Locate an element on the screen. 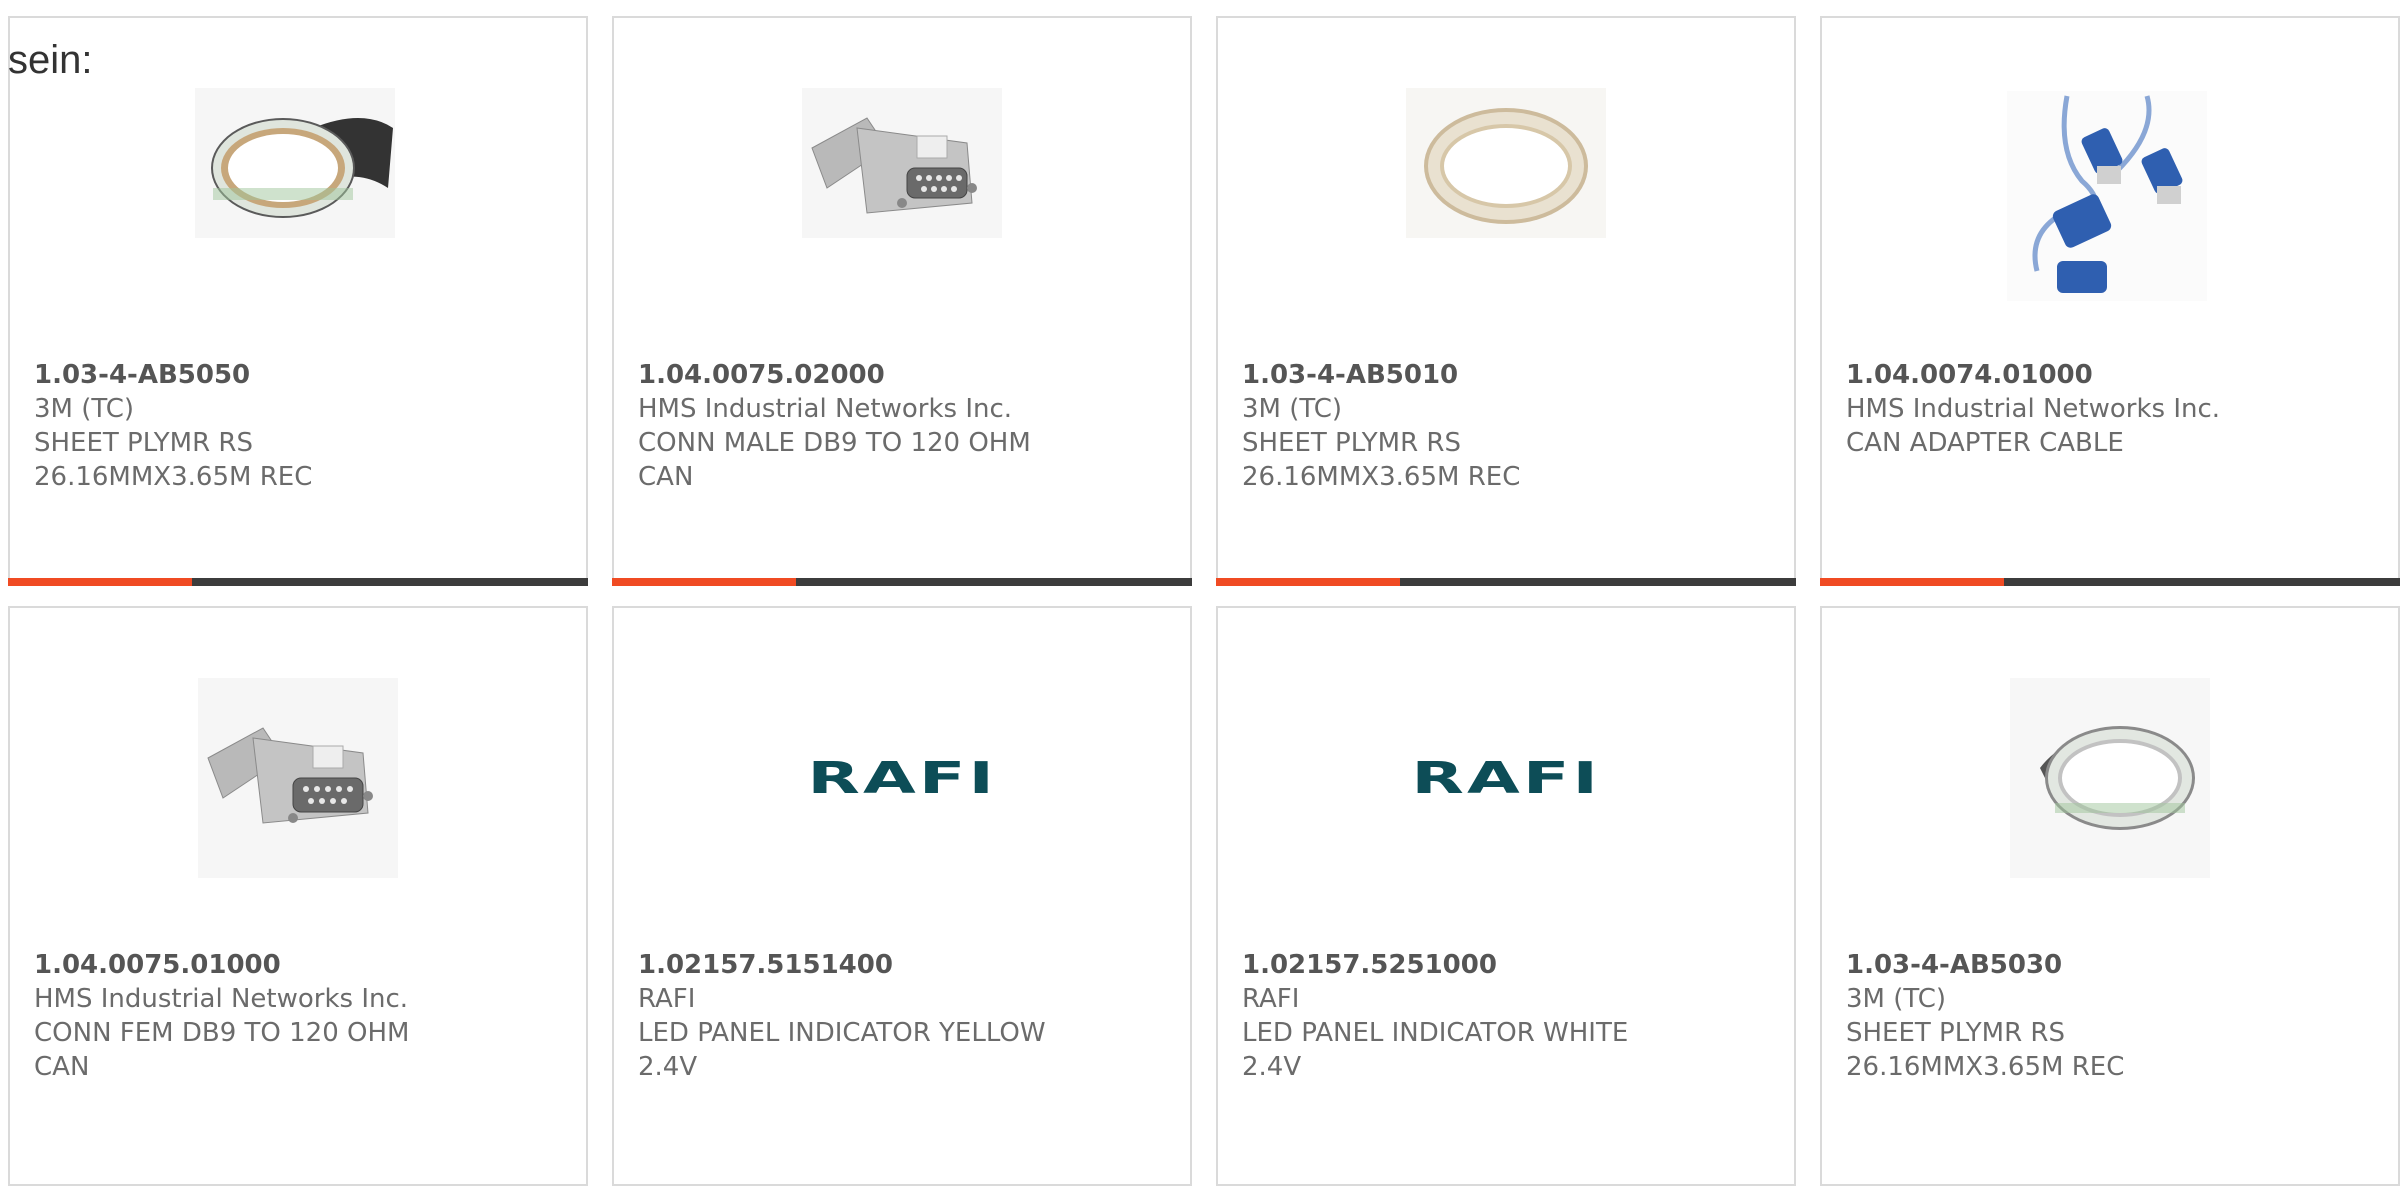 The width and height of the screenshot is (2400, 1186). intro-text: sein: is located at coordinates (50, 60).